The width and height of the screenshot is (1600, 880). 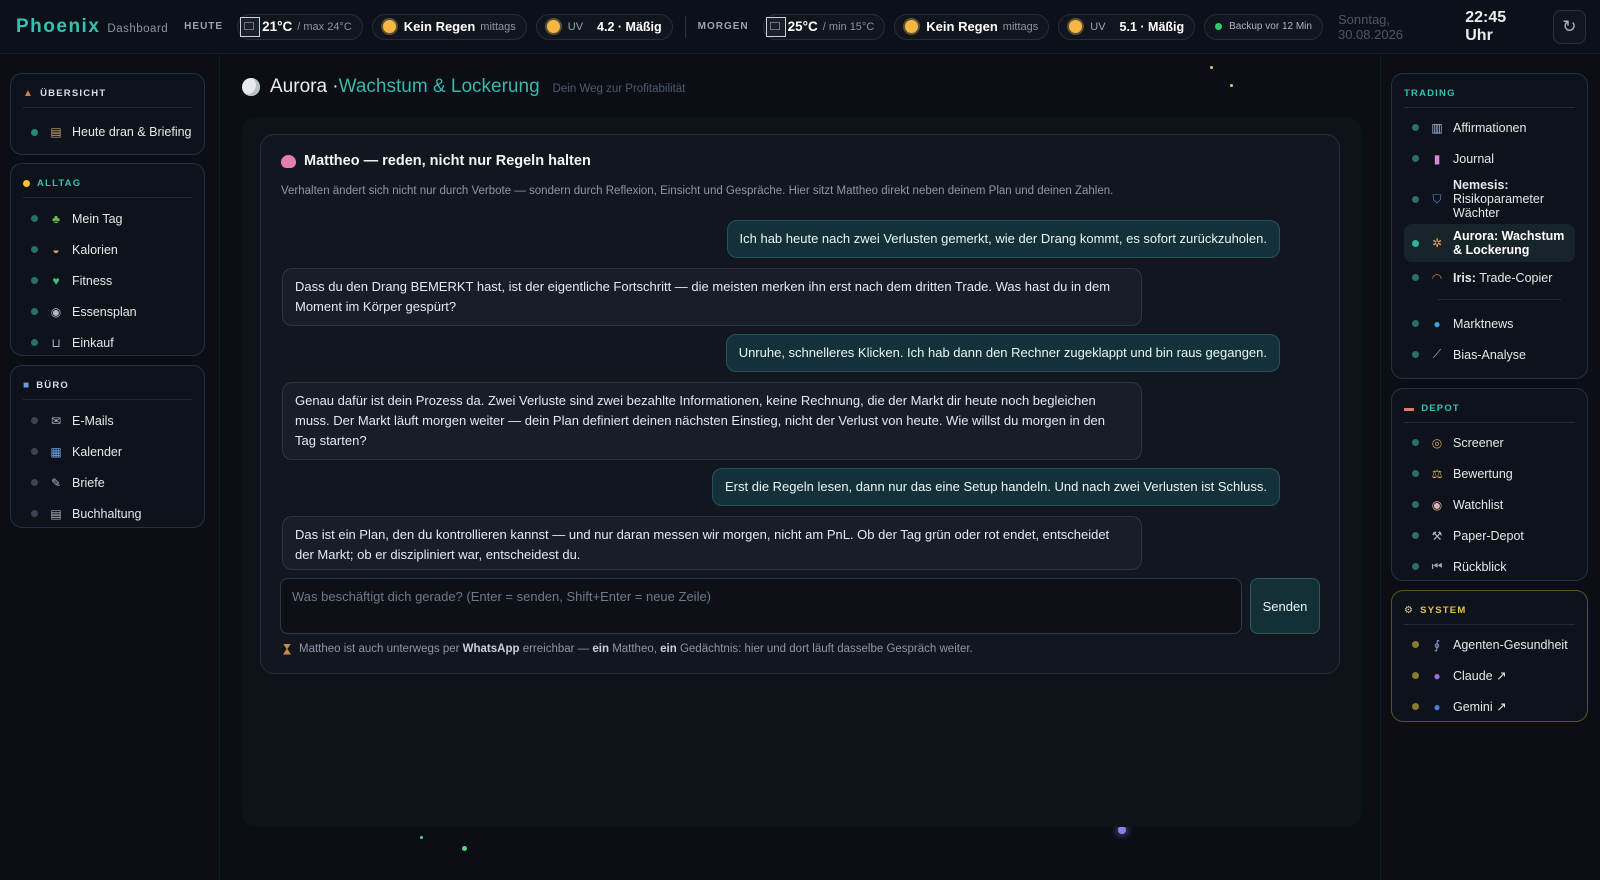 I want to click on sidebar-item-mein-tag: ♣ Mein Tag, so click(x=107, y=218).